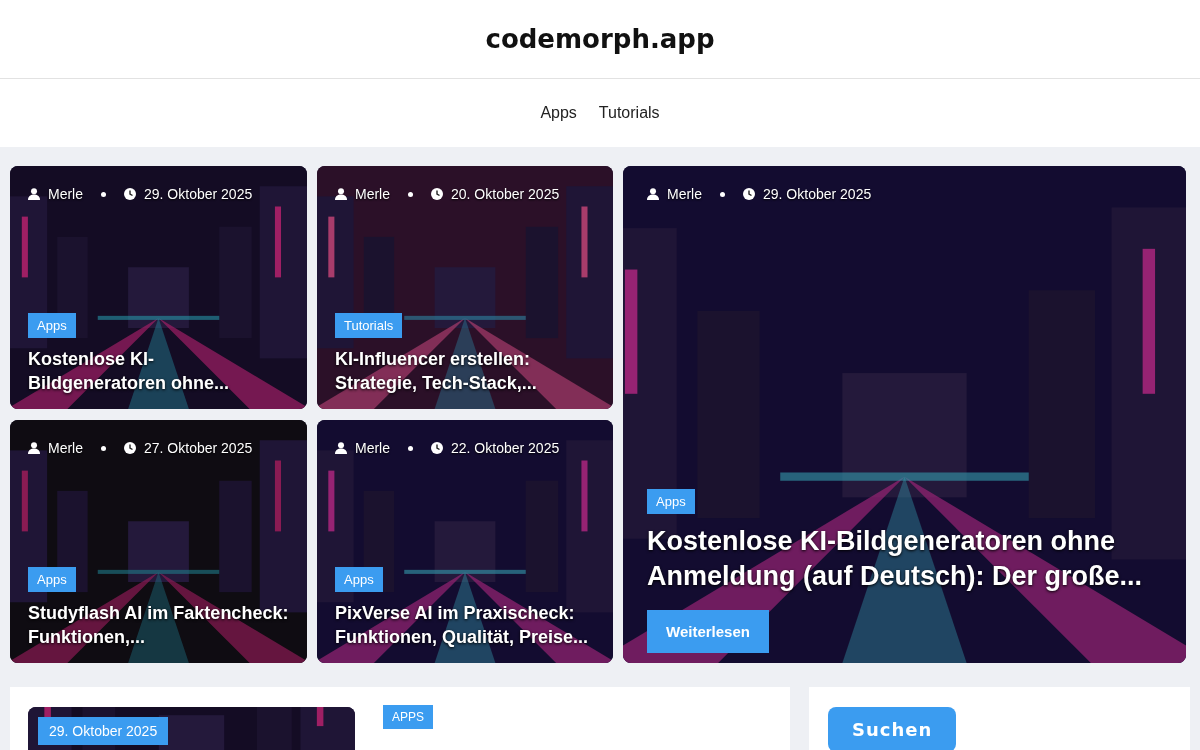 The width and height of the screenshot is (1200, 750). I want to click on post-date: 20. Oktober 2025, so click(505, 194).